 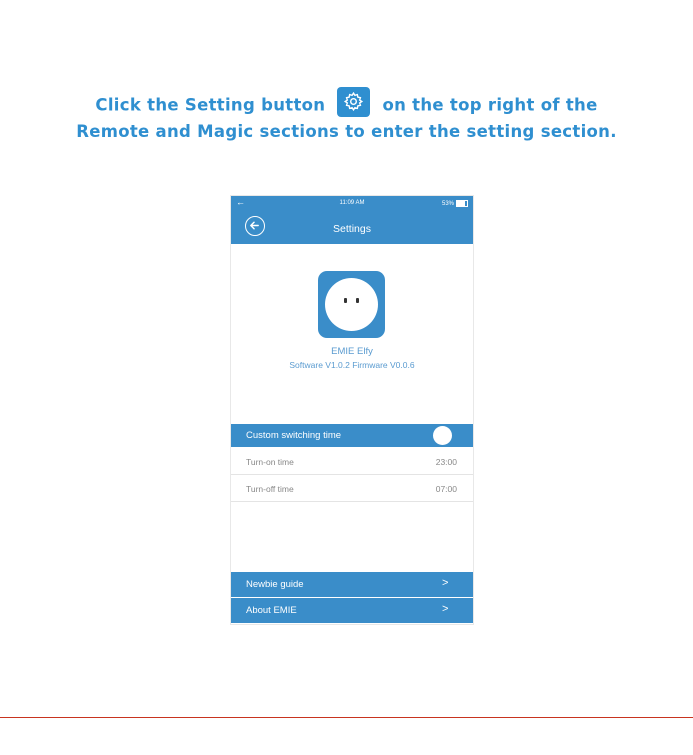 What do you see at coordinates (352, 351) in the screenshot?
I see `device-name: EMIE Elfy` at bounding box center [352, 351].